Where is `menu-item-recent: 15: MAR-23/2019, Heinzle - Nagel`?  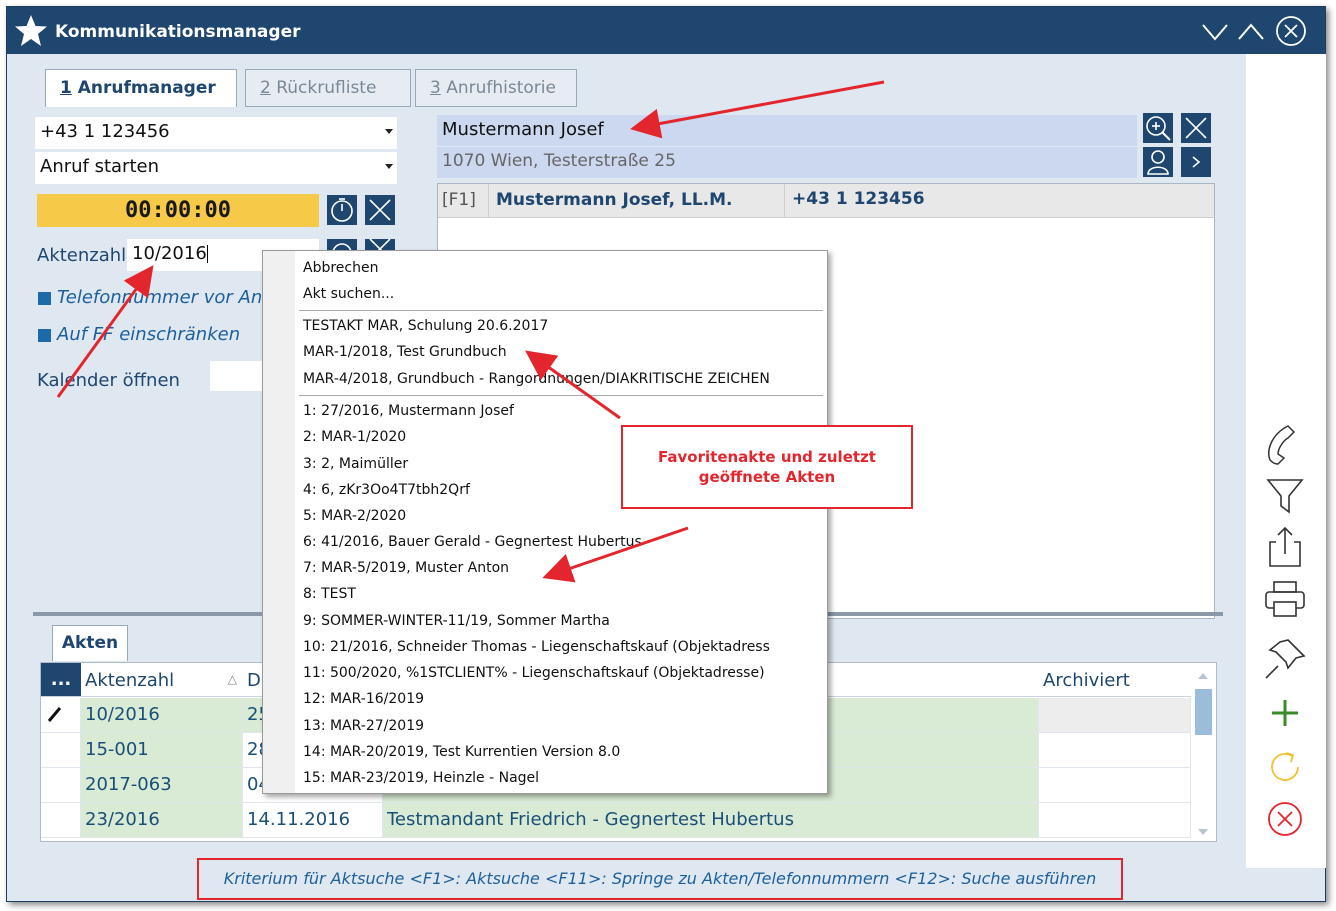 menu-item-recent: 15: MAR-23/2019, Heinzle - Nagel is located at coordinates (421, 778).